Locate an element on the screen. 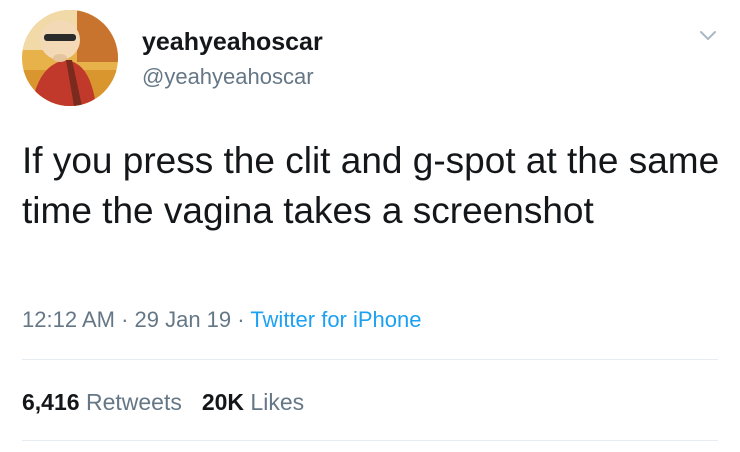  chevron-down-icon is located at coordinates (708, 35).